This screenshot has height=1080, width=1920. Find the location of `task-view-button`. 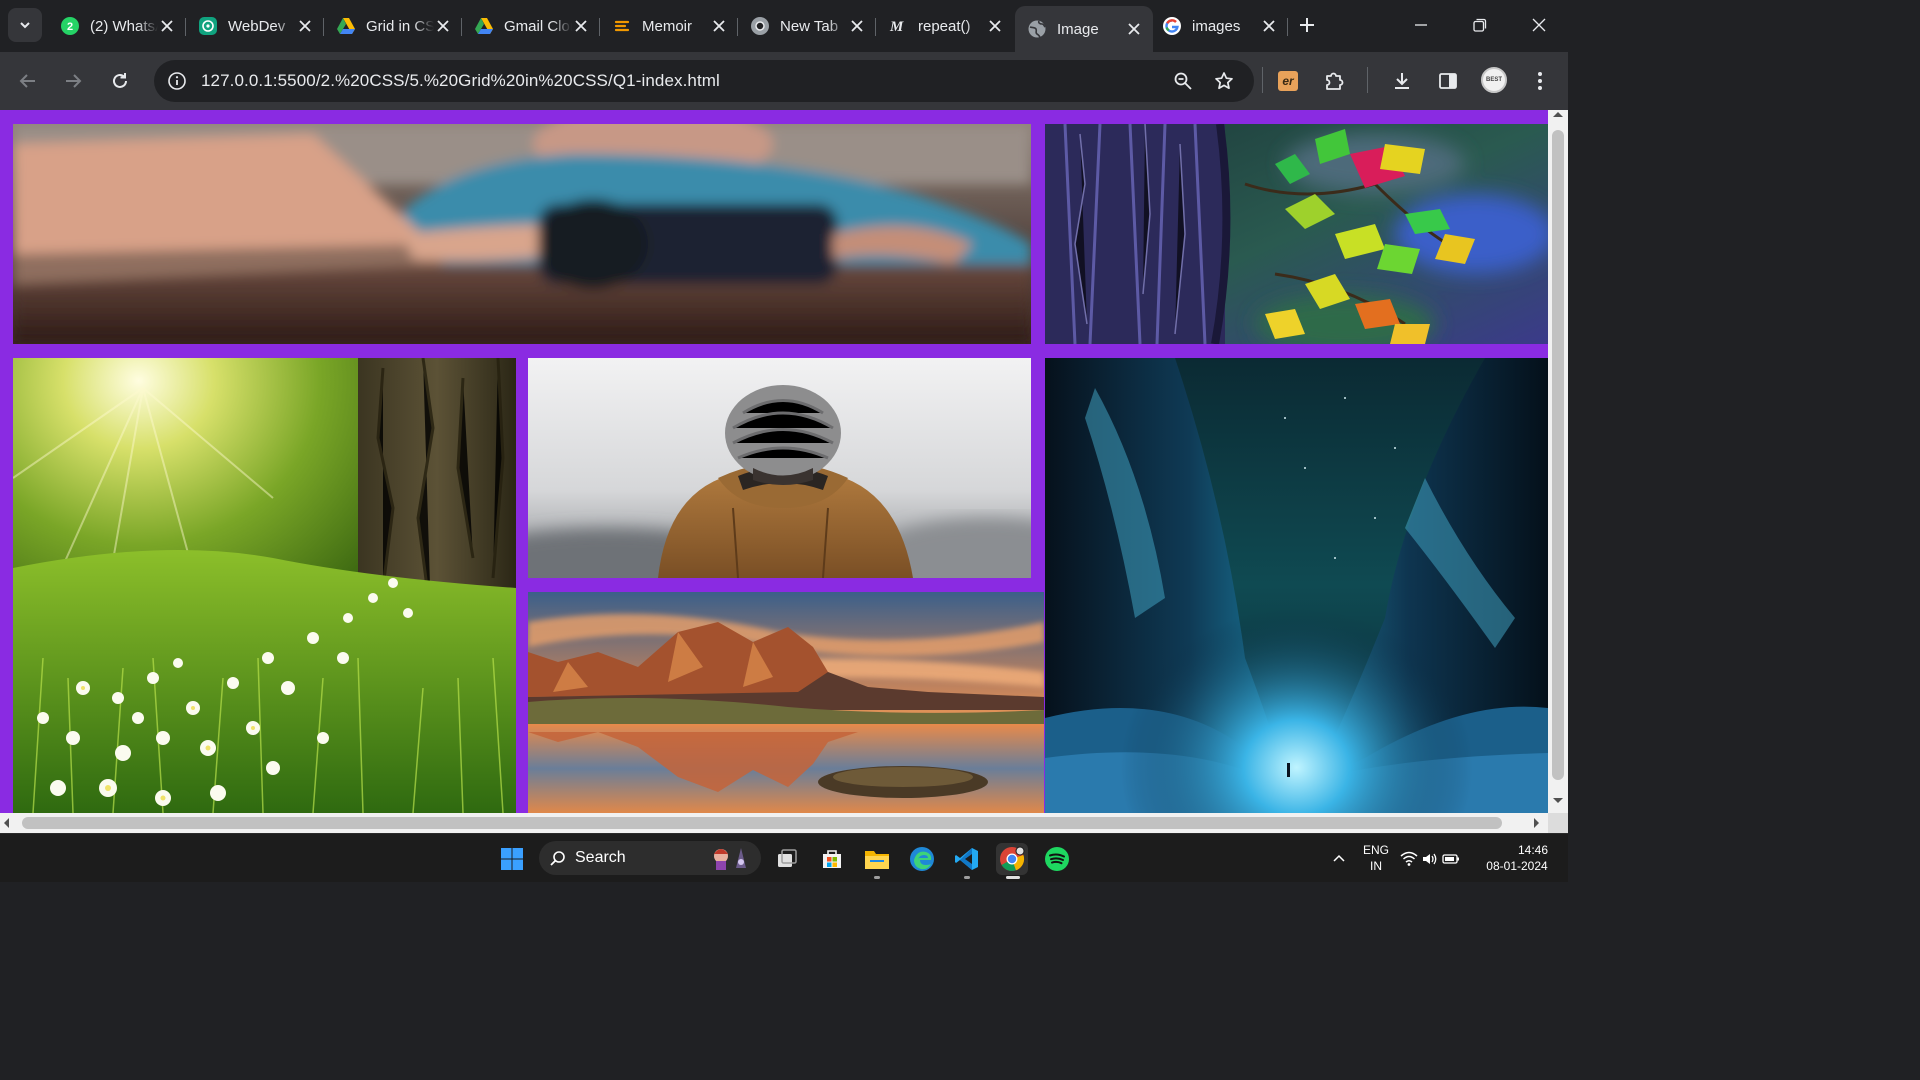

task-view-button is located at coordinates (787, 859).